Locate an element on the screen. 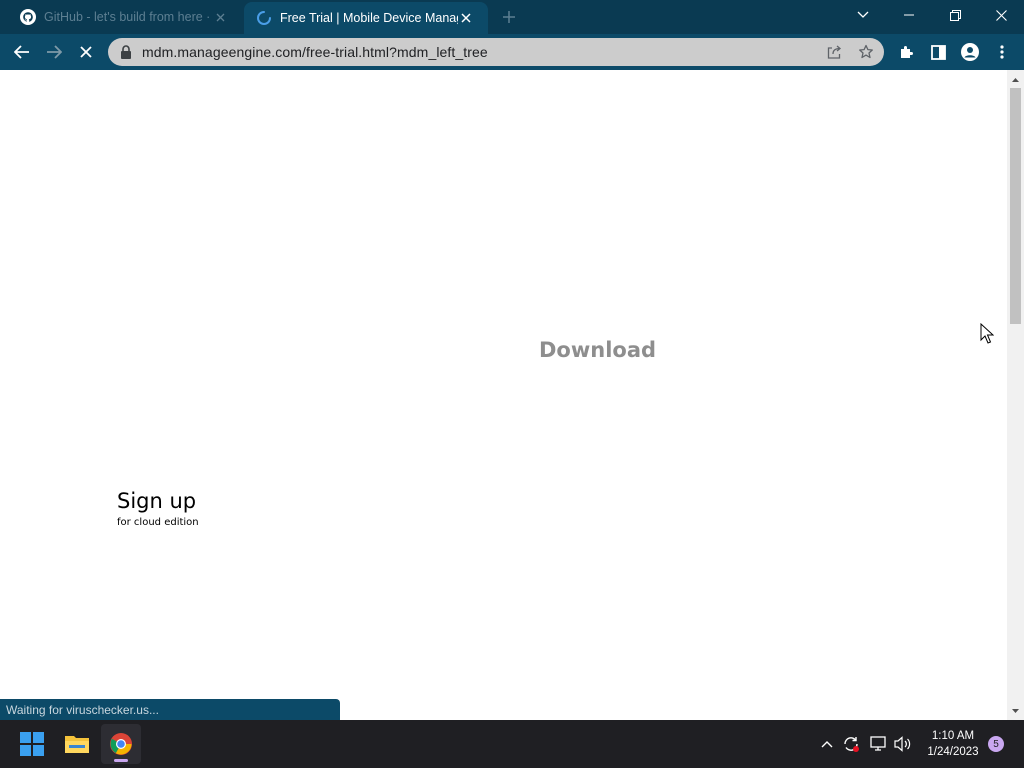  share-icon is located at coordinates (834, 52).